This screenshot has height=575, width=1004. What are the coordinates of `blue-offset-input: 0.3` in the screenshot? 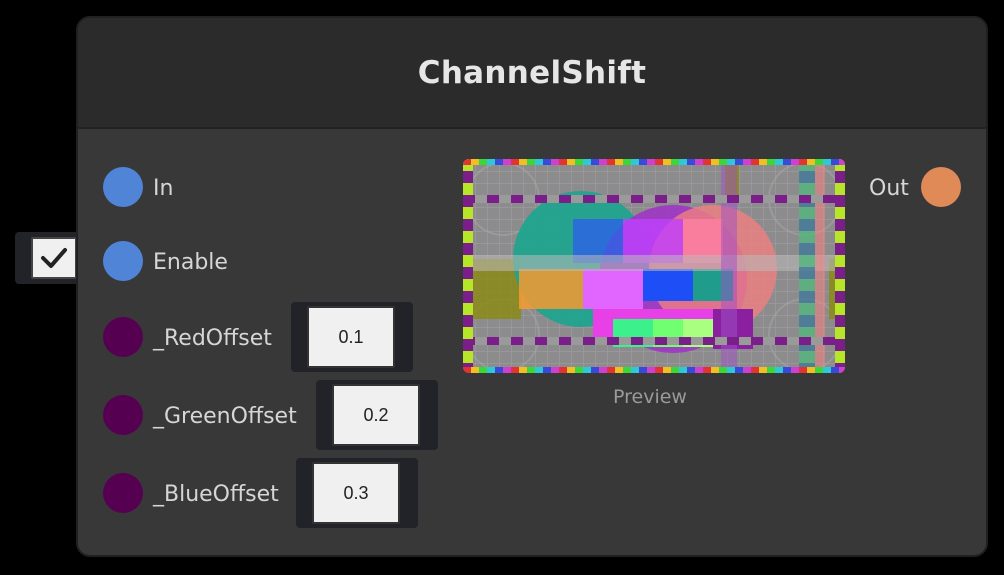 It's located at (356, 493).